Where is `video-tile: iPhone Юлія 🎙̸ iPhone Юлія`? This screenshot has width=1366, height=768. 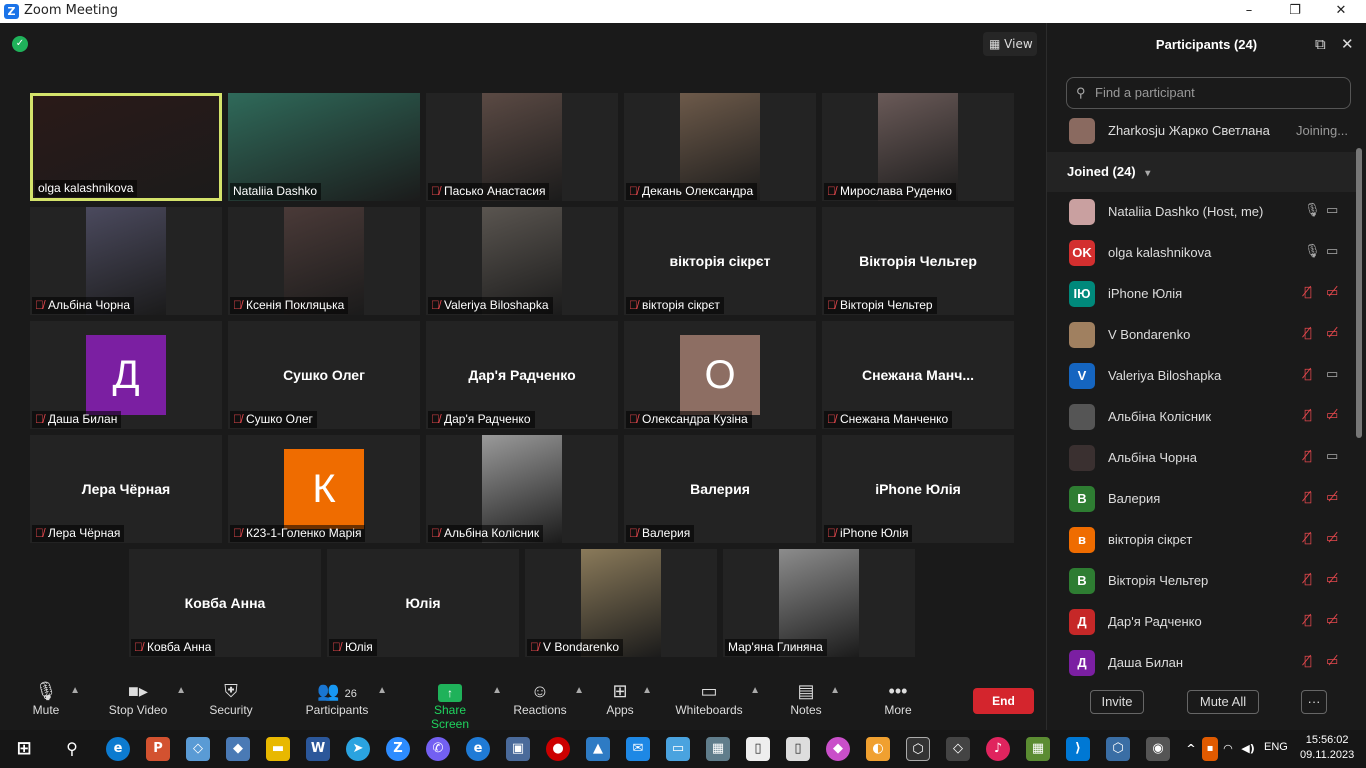
video-tile: iPhone Юлія 🎙̸ iPhone Юлія is located at coordinates (918, 489).